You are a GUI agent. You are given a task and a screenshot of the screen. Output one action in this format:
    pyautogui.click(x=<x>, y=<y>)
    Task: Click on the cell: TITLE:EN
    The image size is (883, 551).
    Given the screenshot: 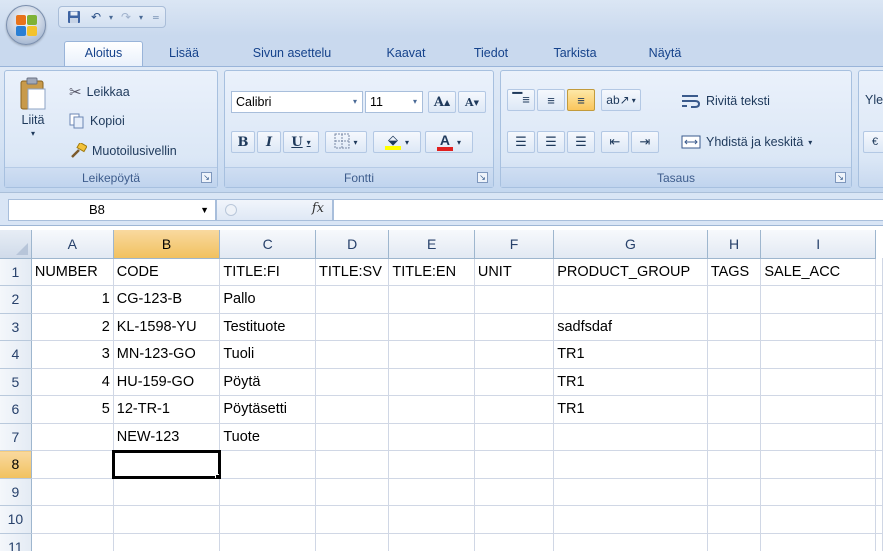 What is the action you would take?
    pyautogui.click(x=431, y=272)
    